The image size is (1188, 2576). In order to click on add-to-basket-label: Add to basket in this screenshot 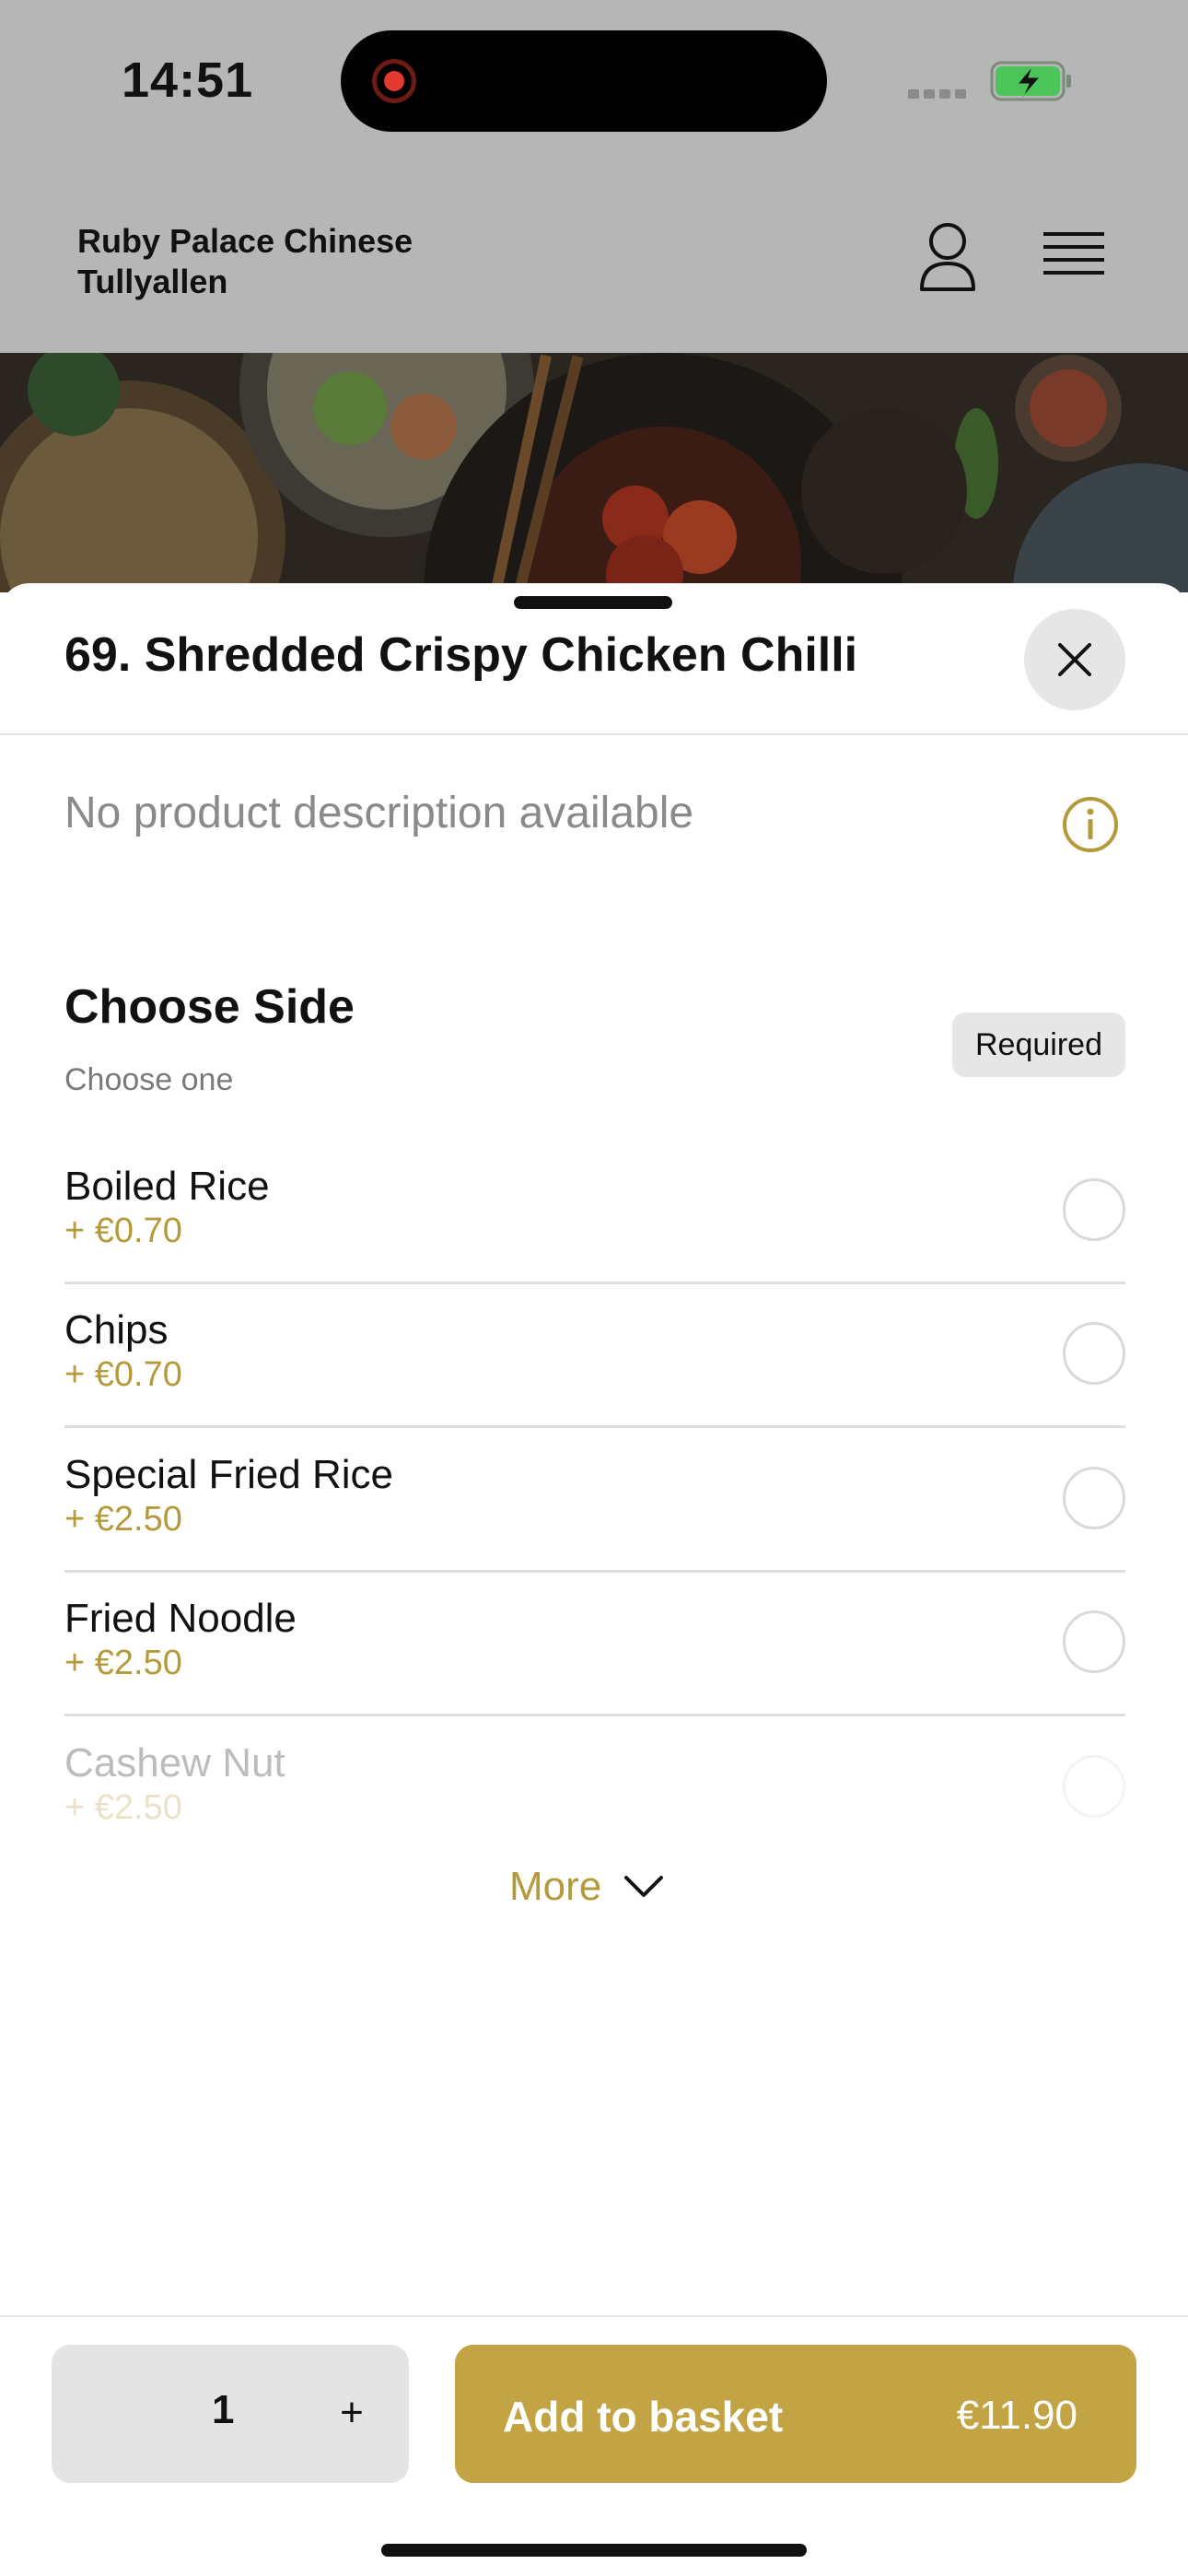, I will do `click(643, 2417)`.